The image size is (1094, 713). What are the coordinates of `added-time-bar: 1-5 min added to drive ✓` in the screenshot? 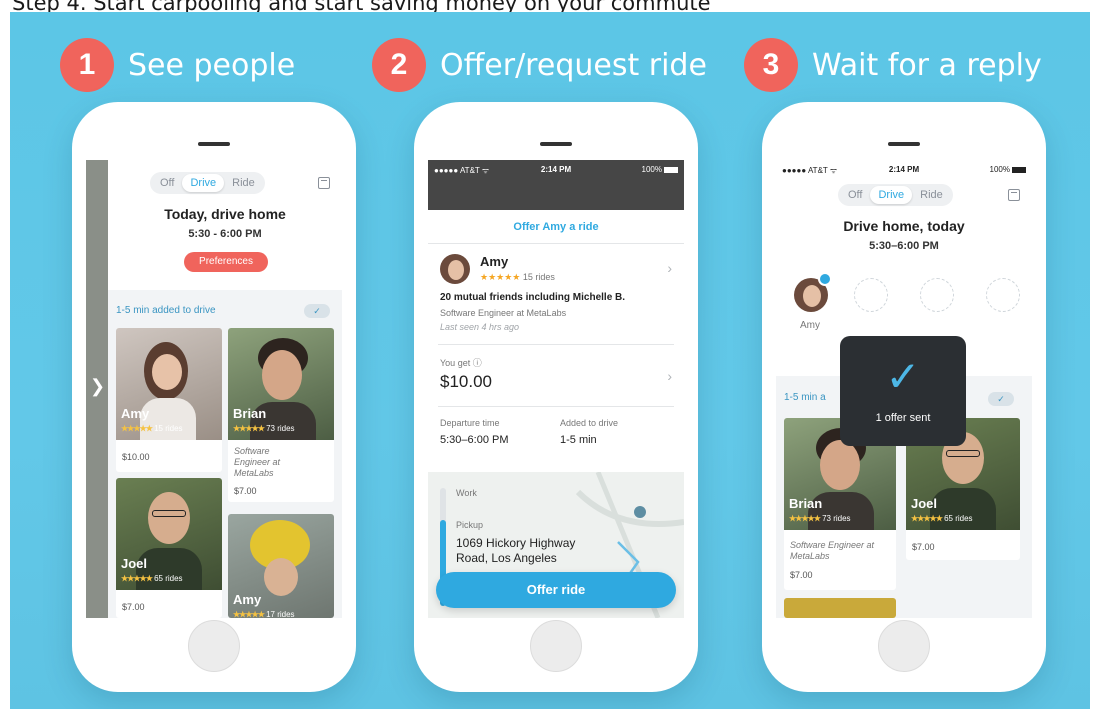 It's located at (225, 311).